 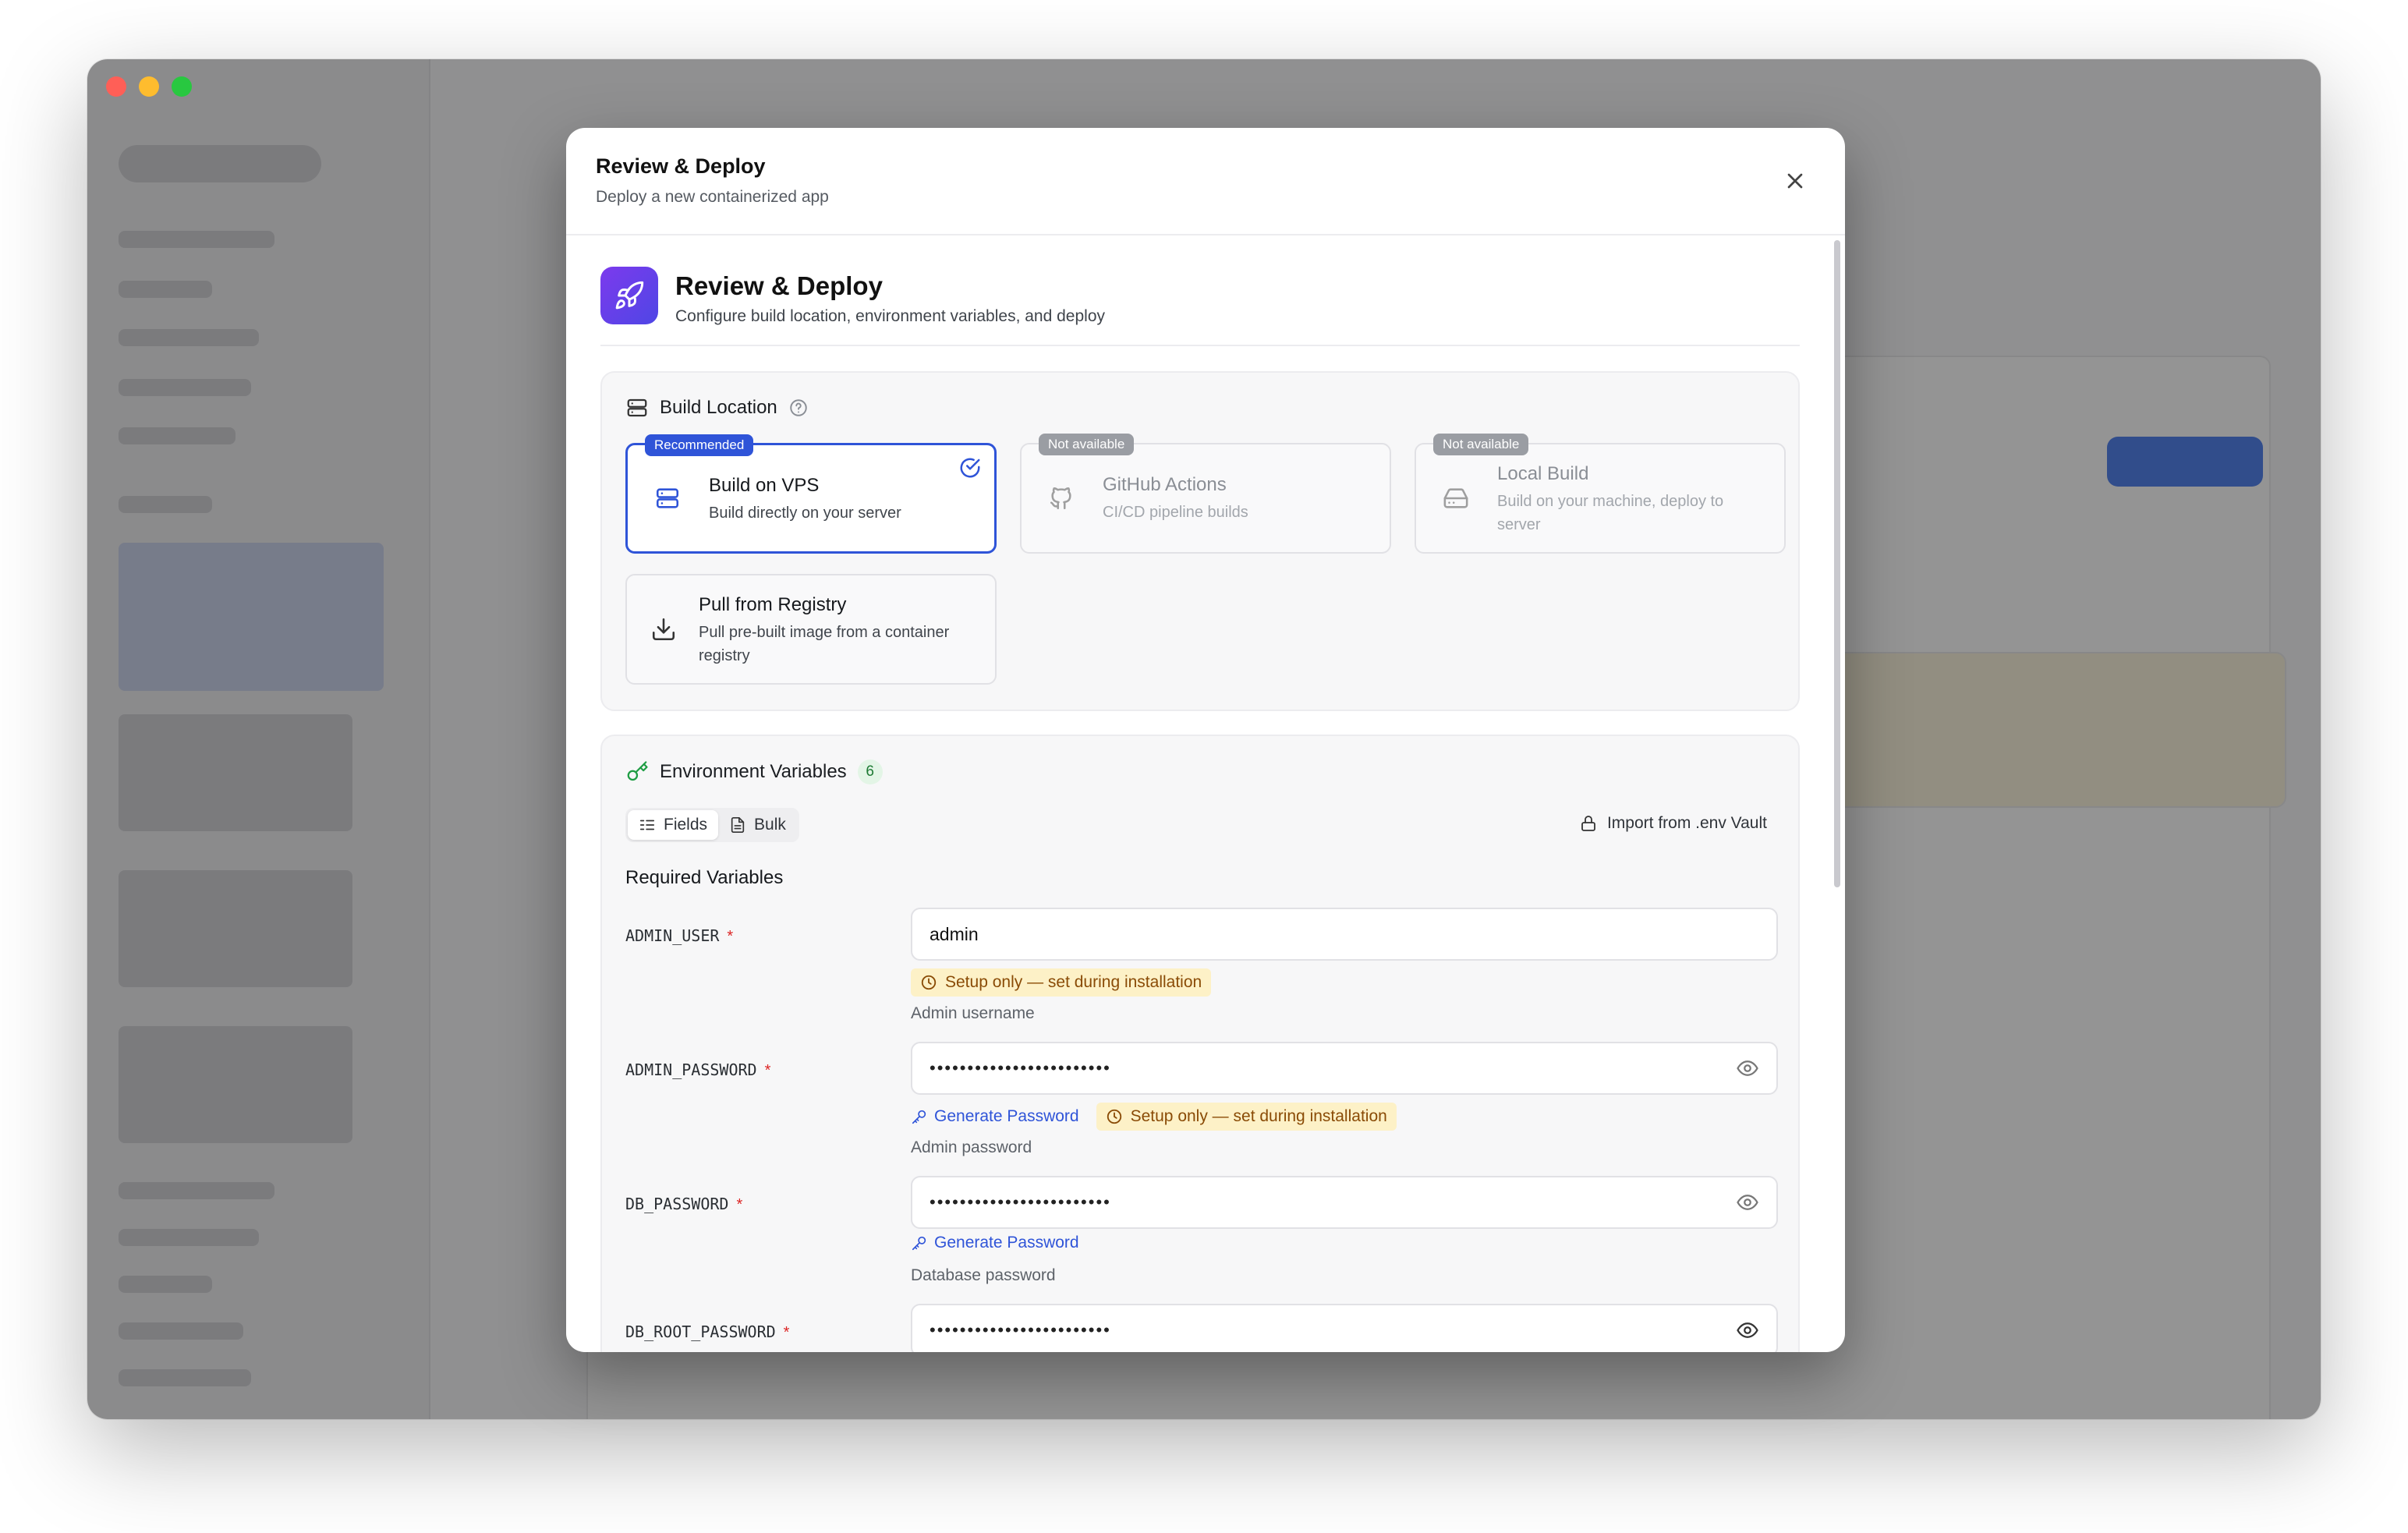 I want to click on import-label: Import from .env Vault, so click(x=1686, y=823).